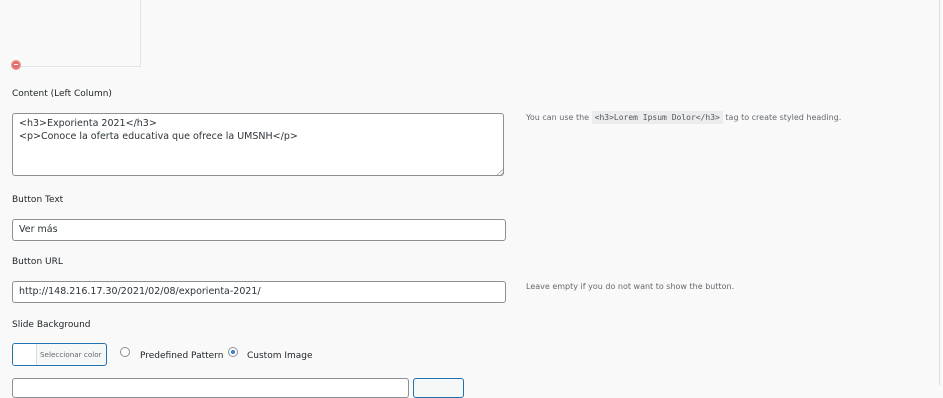 Image resolution: width=943 pixels, height=398 pixels. I want to click on button-url-label: Button URL, so click(37, 262).